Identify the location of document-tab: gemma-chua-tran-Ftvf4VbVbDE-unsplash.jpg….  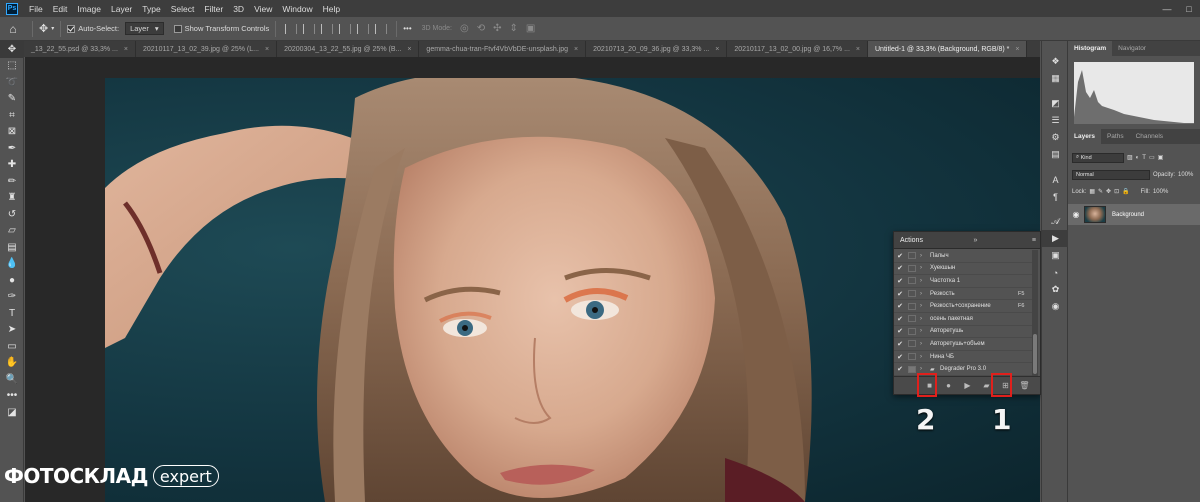
(503, 49).